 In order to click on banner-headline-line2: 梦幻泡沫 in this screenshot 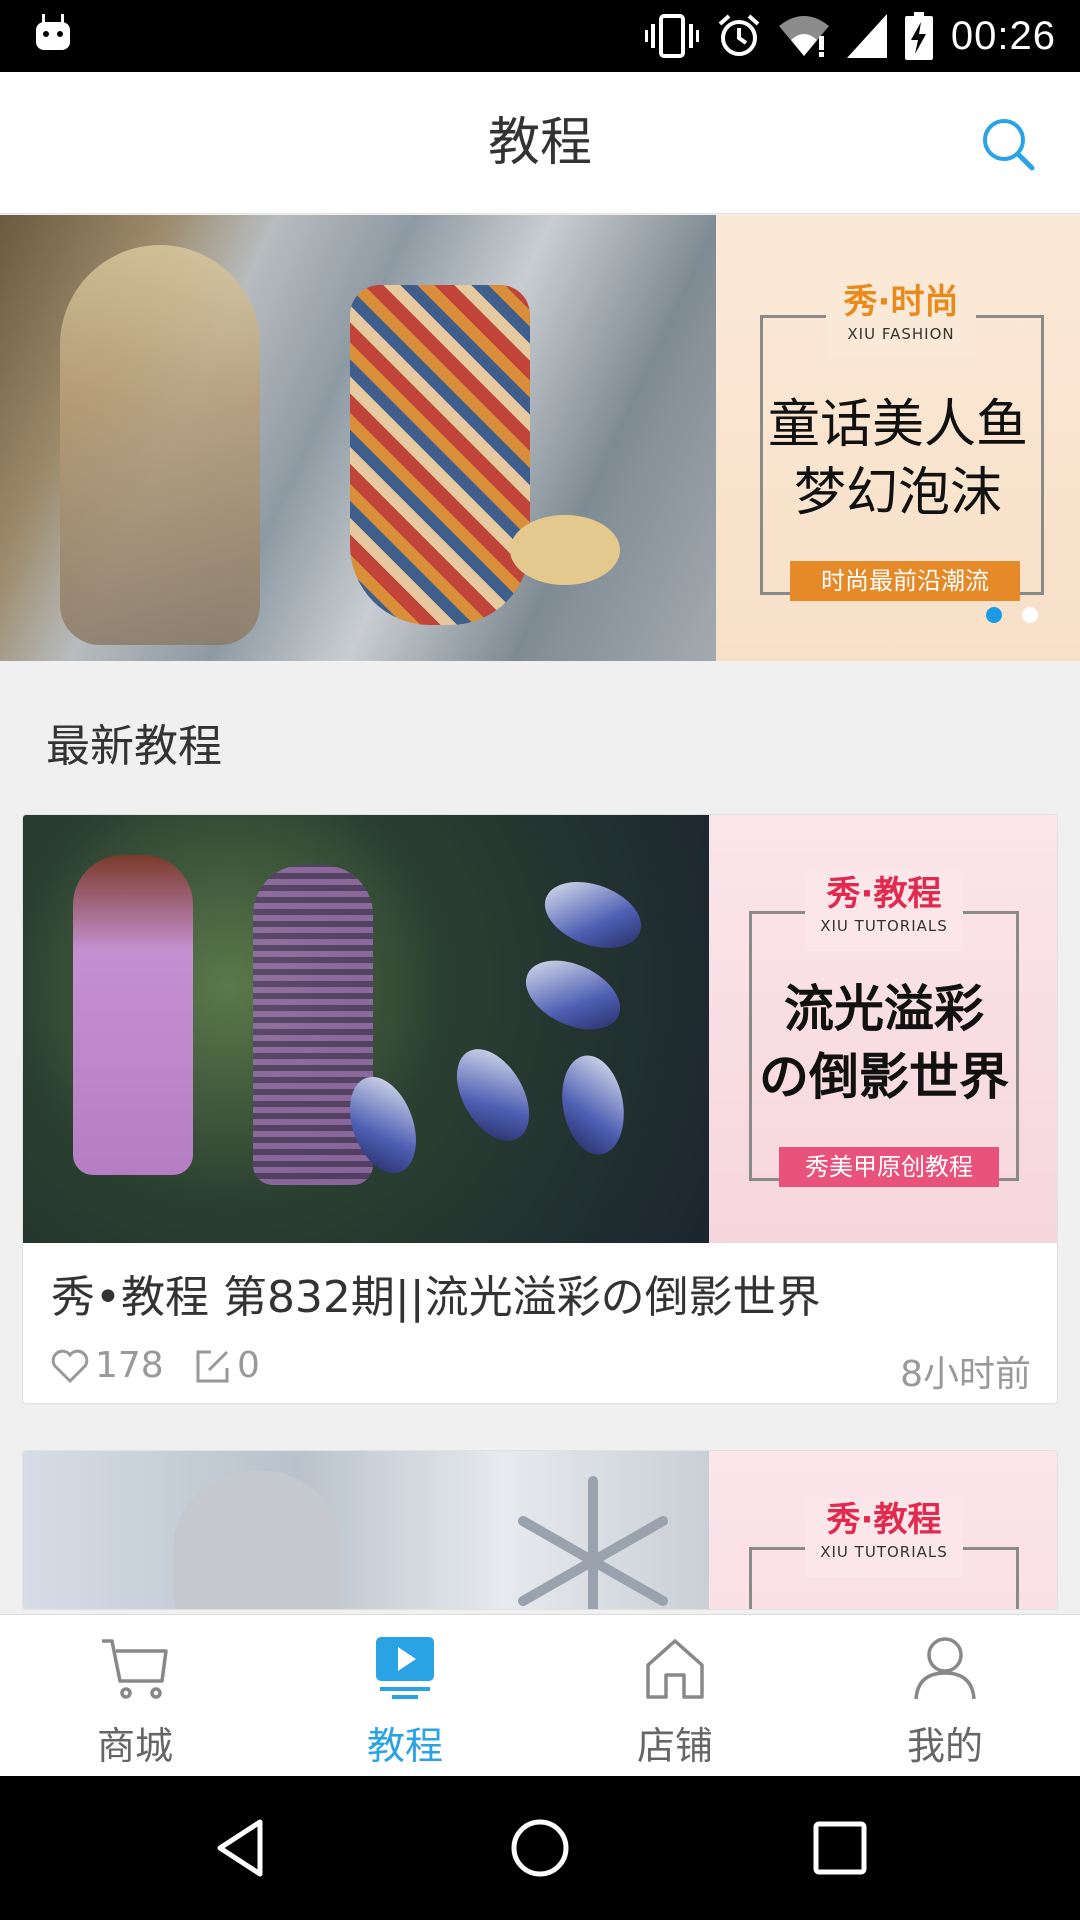, I will do `click(897, 493)`.